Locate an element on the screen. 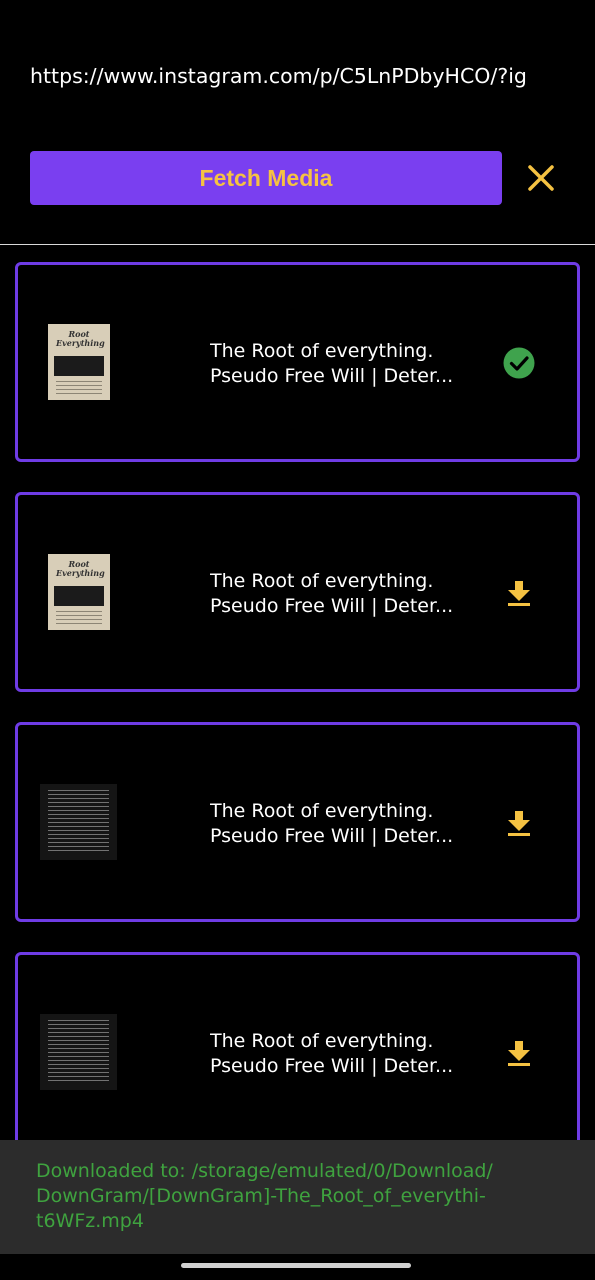  fetch-media-label: Fetch Media is located at coordinates (266, 177).